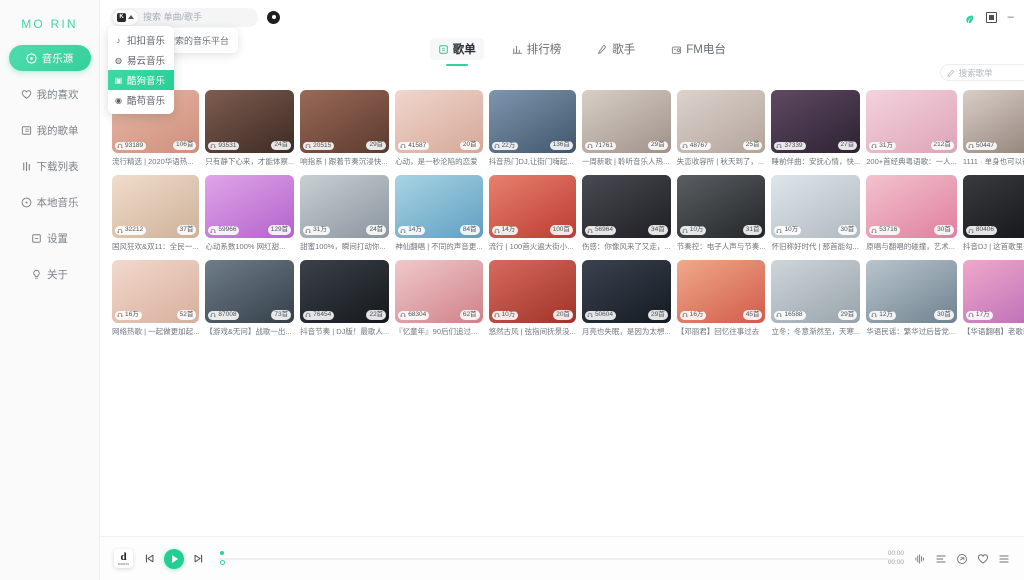 The height and width of the screenshot is (580, 1024). I want to click on playlist-search-box, so click(981, 72).